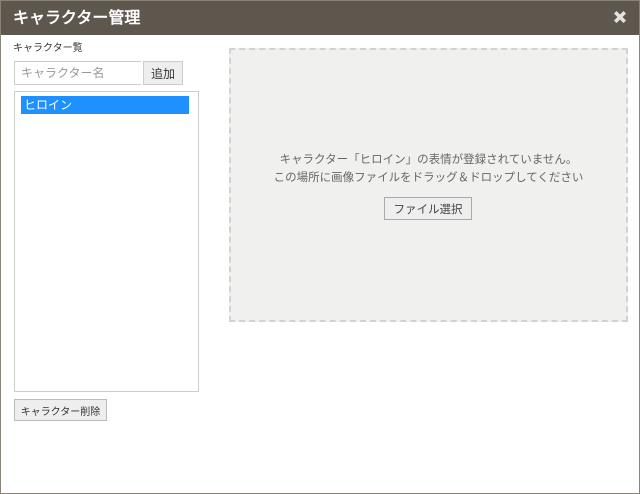 The width and height of the screenshot is (640, 494). Describe the element at coordinates (620, 17) in the screenshot. I see `close-icon` at that location.